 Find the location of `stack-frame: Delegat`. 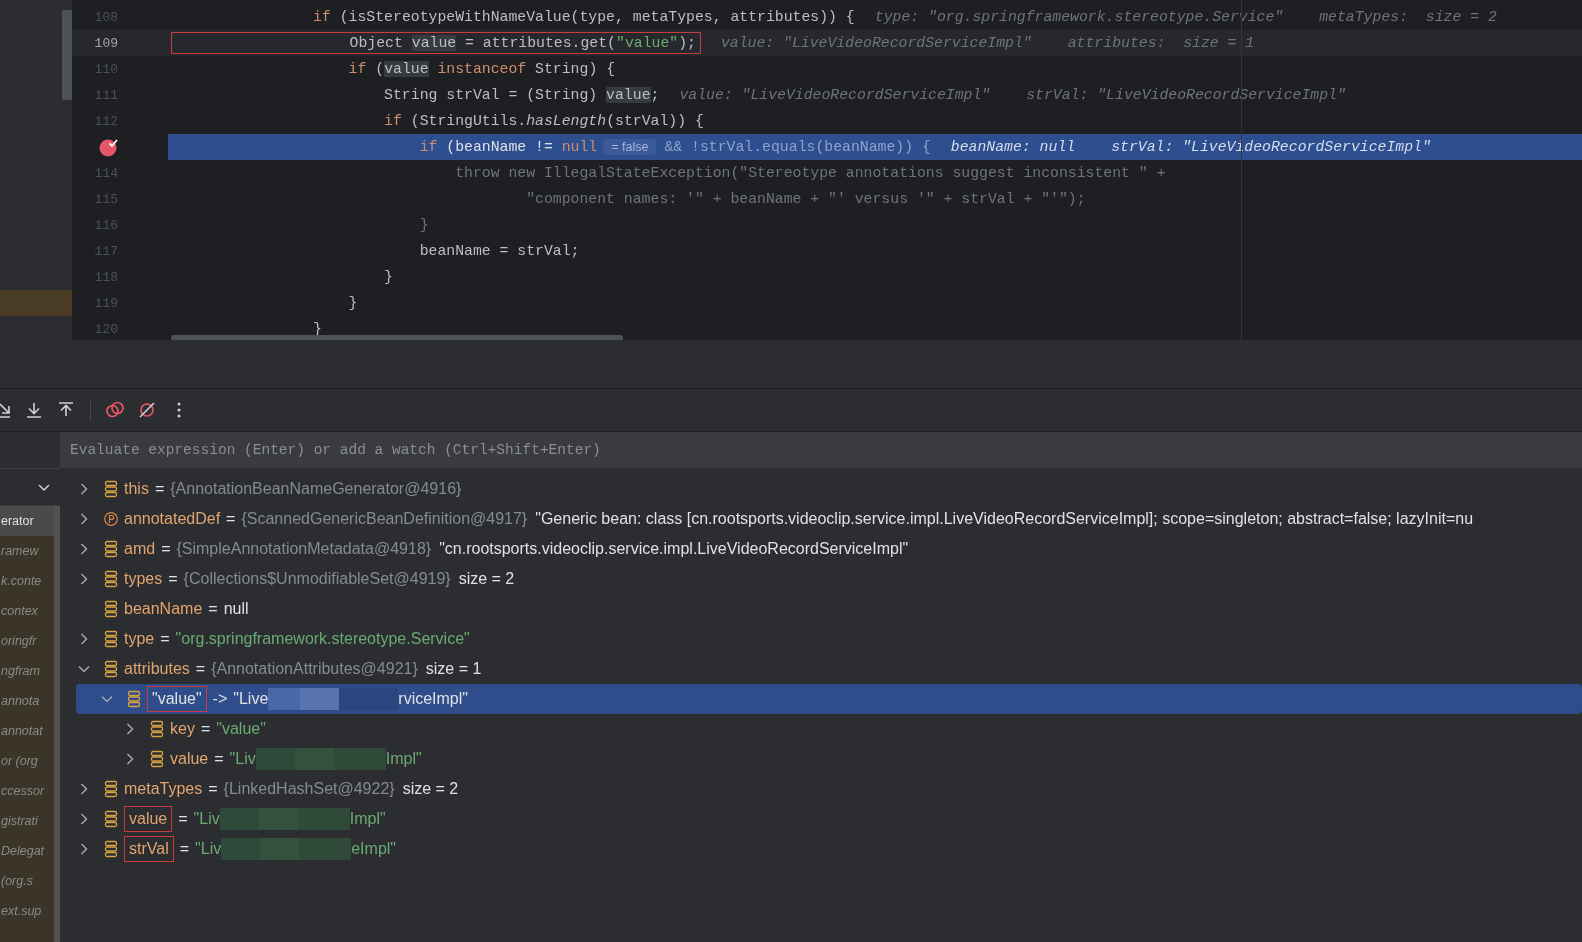

stack-frame: Delegat is located at coordinates (22, 851).